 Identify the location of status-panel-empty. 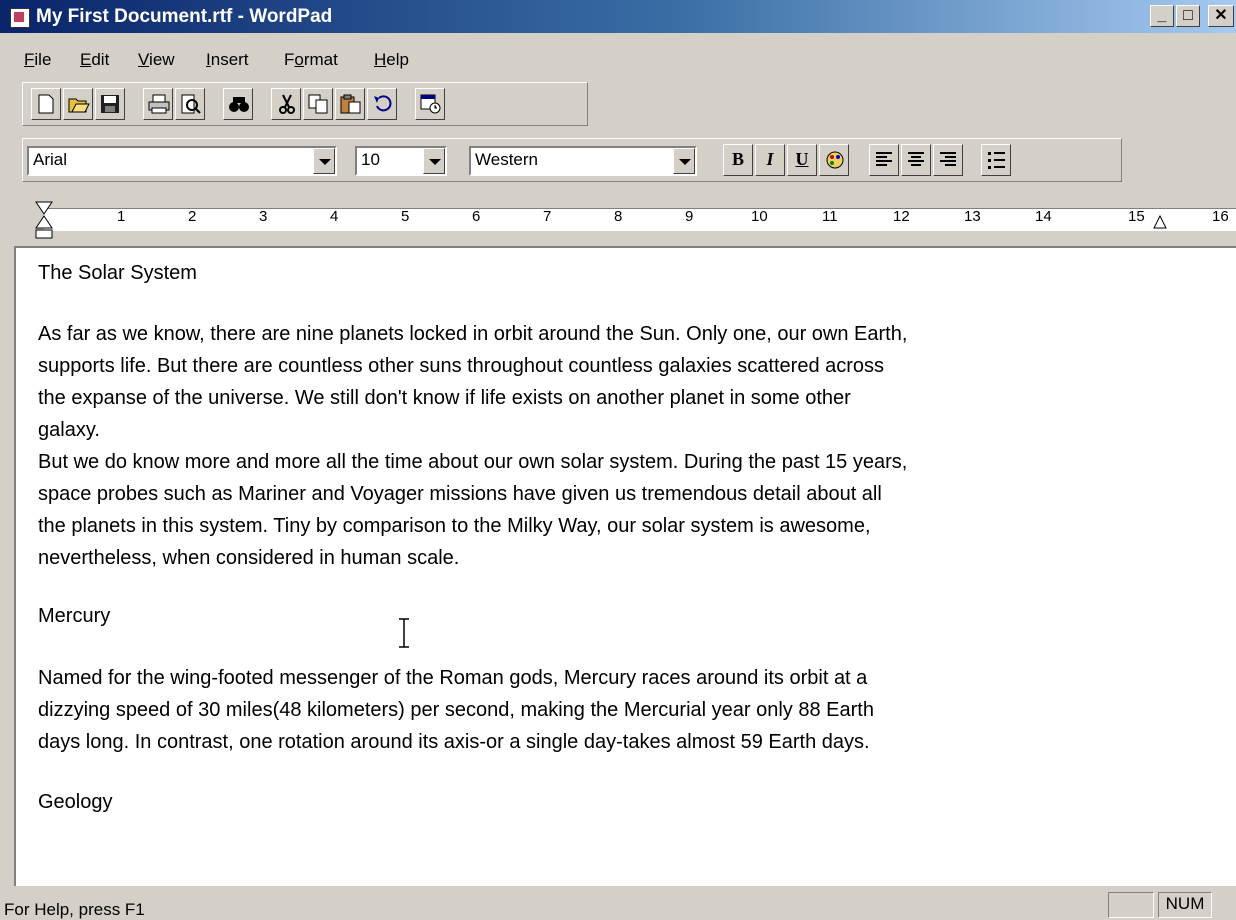
(1131, 905).